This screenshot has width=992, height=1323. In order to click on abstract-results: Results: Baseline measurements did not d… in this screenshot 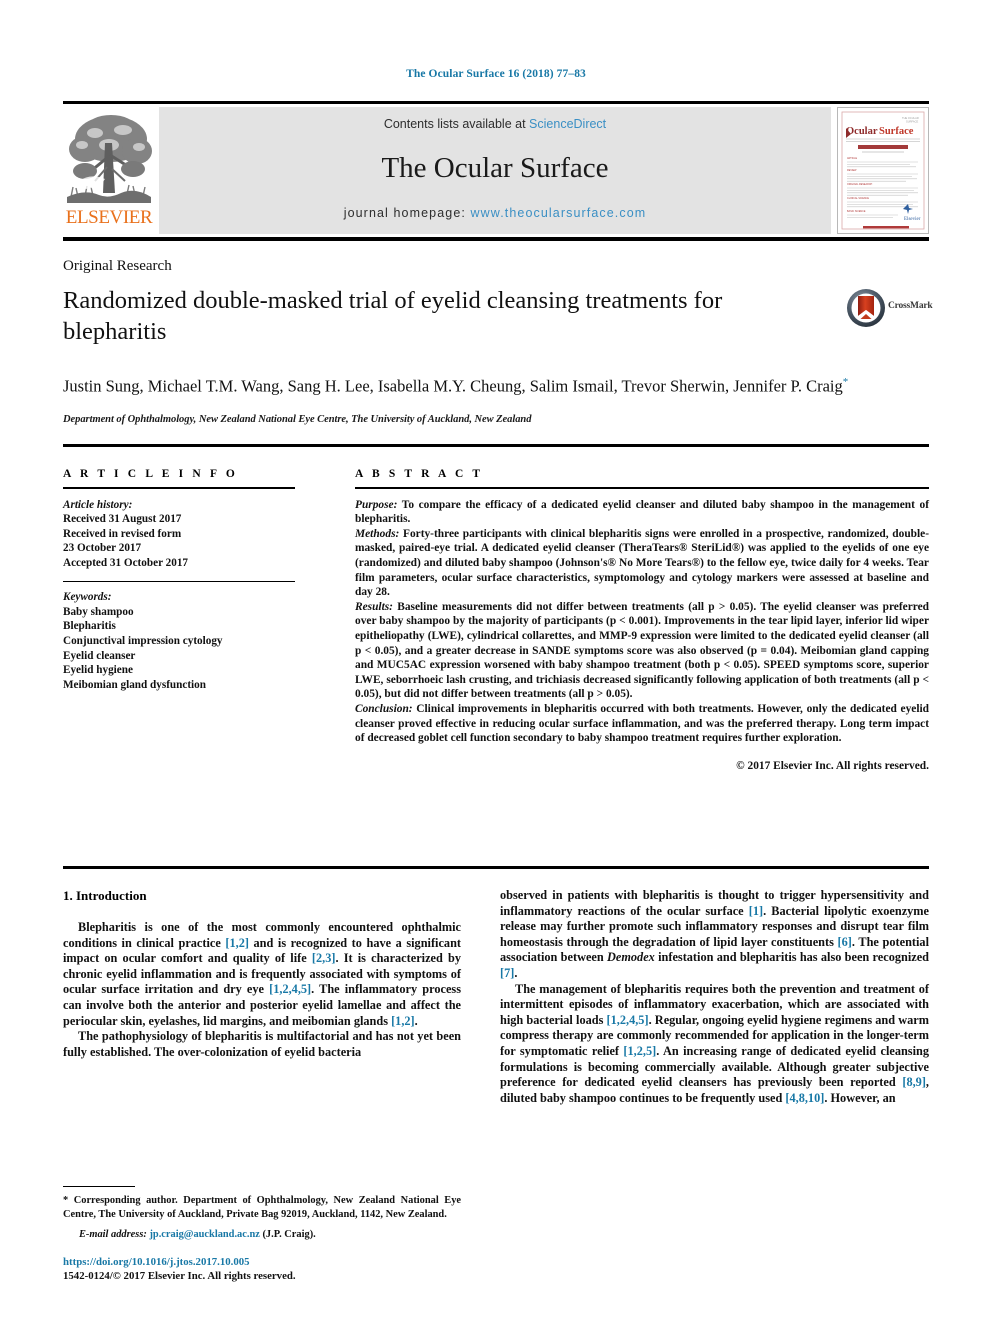, I will do `click(642, 651)`.